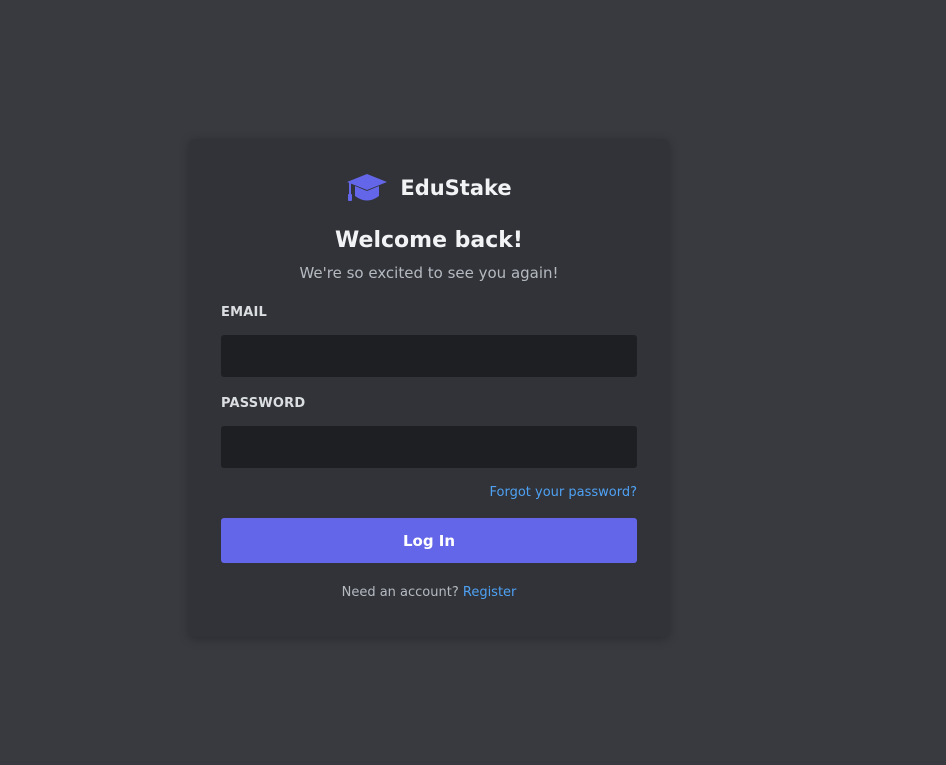 The height and width of the screenshot is (765, 946). I want to click on password-label: PASSWORD, so click(263, 403).